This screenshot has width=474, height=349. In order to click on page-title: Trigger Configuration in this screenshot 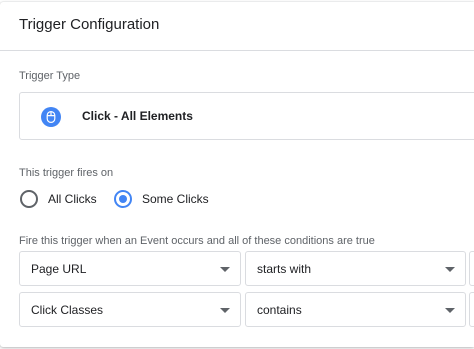, I will do `click(89, 24)`.